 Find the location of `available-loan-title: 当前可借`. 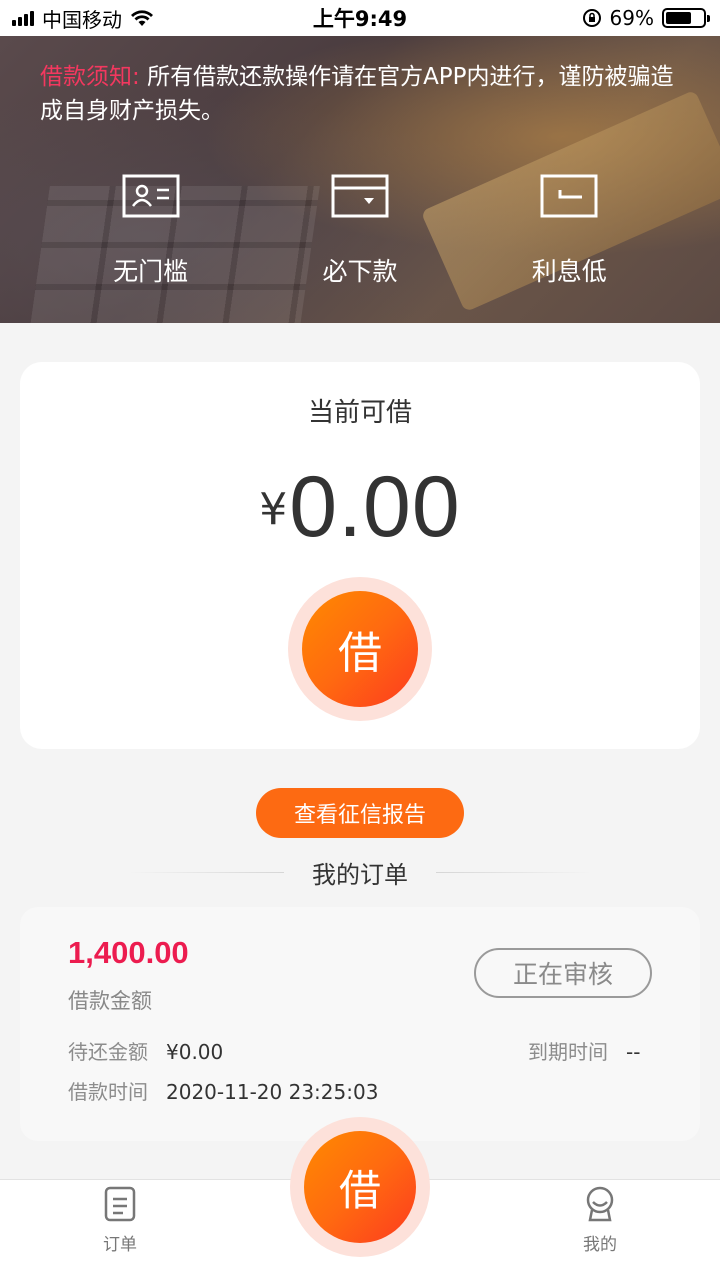

available-loan-title: 当前可借 is located at coordinates (359, 413).